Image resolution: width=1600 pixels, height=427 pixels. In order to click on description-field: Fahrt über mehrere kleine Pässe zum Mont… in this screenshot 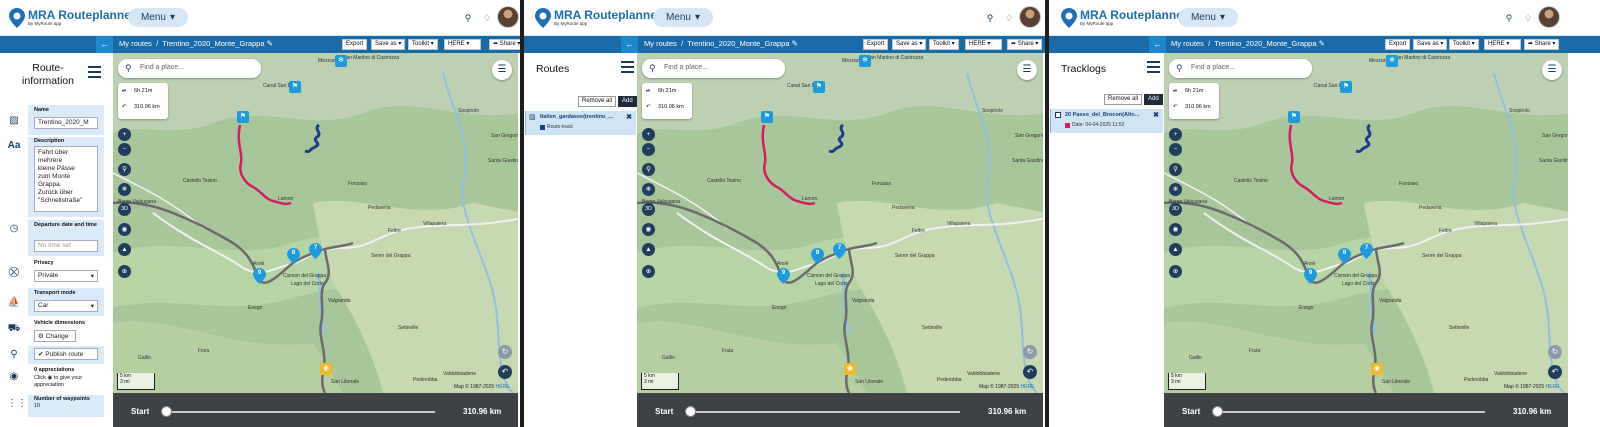, I will do `click(66, 179)`.